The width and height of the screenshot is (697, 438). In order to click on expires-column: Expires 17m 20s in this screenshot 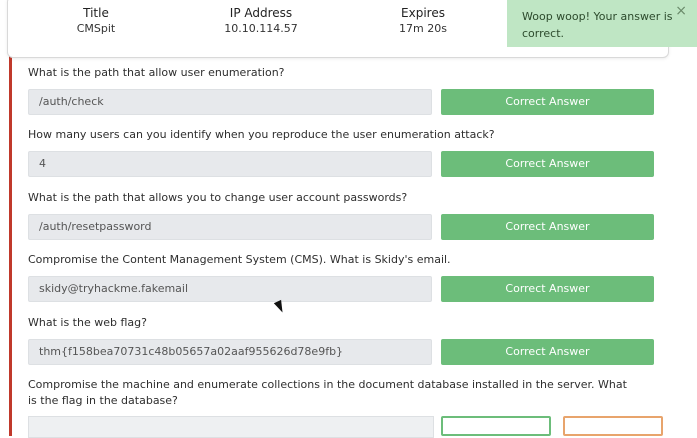, I will do `click(423, 21)`.